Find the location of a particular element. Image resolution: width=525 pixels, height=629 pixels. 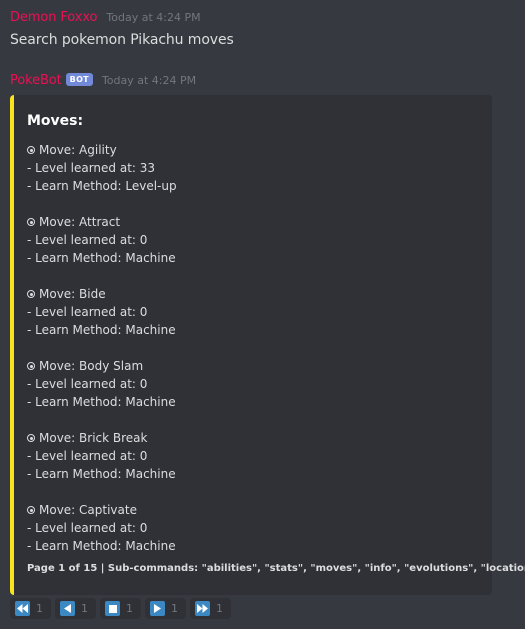

move-name: Move: Agility is located at coordinates (78, 150).